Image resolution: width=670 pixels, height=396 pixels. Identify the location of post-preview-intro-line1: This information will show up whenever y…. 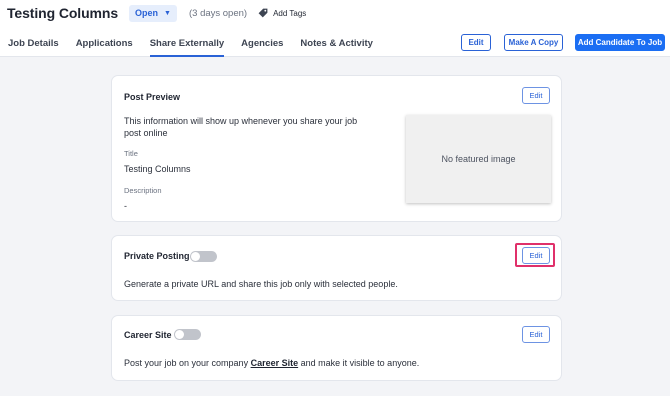
(241, 121).